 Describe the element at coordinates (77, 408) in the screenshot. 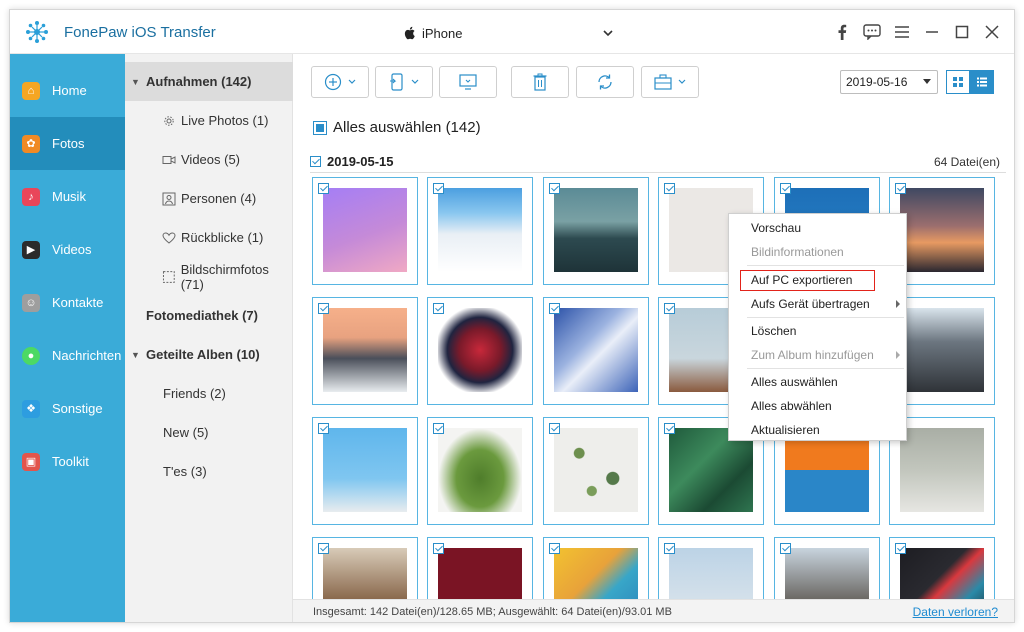

I see `nav-label: Sonstige` at that location.